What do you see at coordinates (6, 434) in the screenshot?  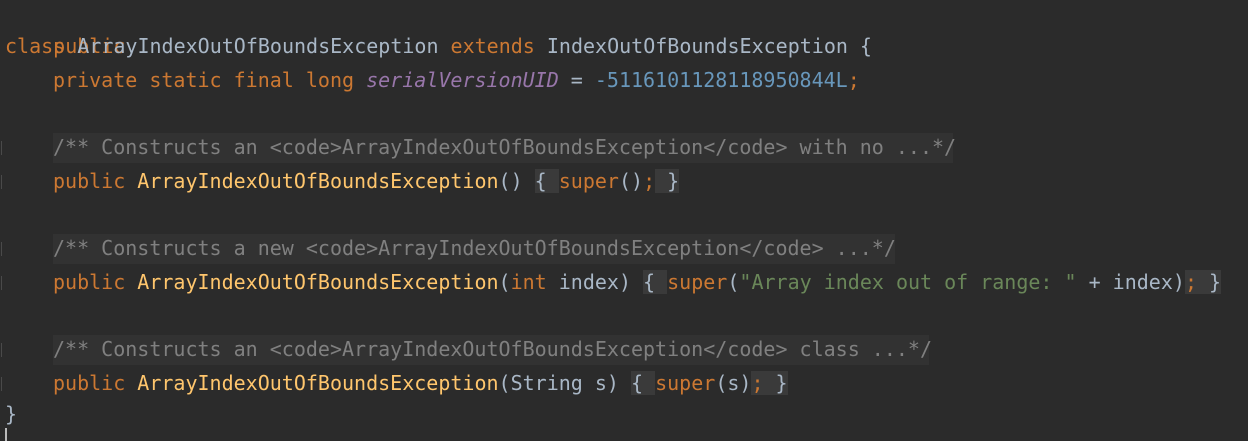 I see `text-caret` at bounding box center [6, 434].